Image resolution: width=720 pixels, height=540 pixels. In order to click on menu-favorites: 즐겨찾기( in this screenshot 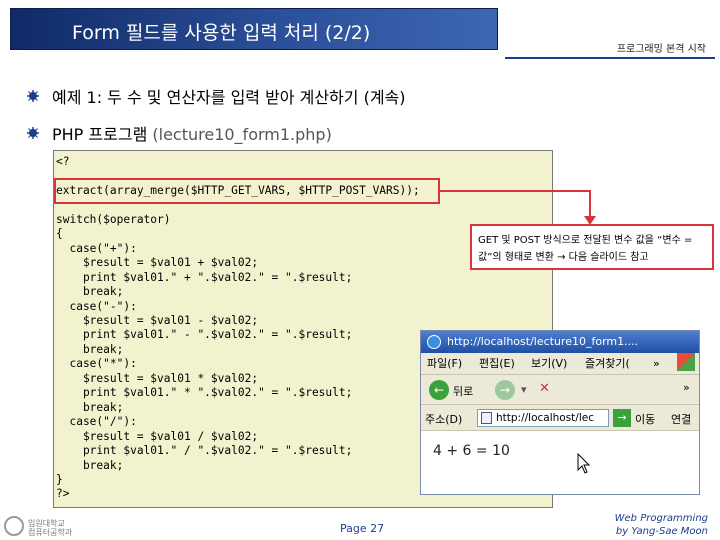, I will do `click(607, 364)`.